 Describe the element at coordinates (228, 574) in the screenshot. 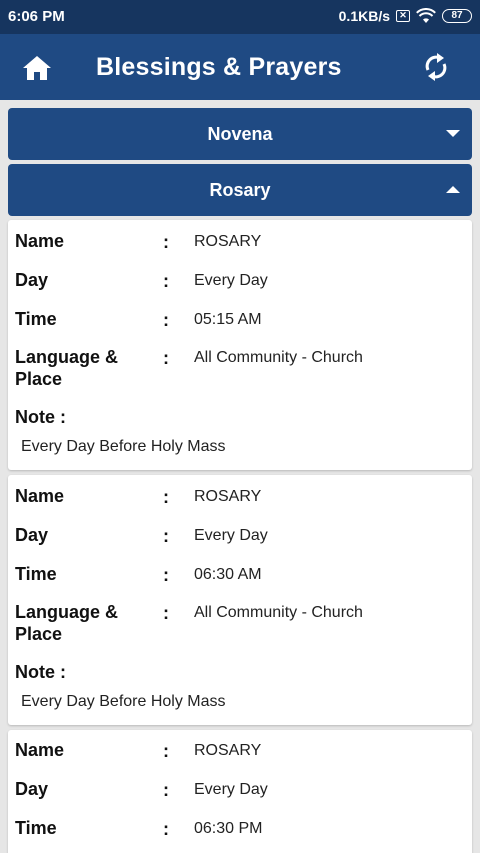

I see `time-value: 06:30 AM` at that location.